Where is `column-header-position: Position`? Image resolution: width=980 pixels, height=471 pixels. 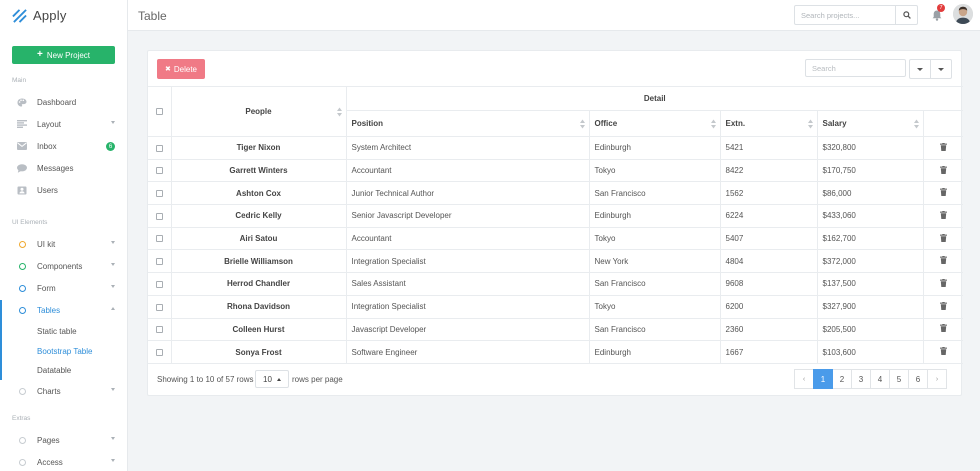
column-header-position: Position is located at coordinates (468, 123).